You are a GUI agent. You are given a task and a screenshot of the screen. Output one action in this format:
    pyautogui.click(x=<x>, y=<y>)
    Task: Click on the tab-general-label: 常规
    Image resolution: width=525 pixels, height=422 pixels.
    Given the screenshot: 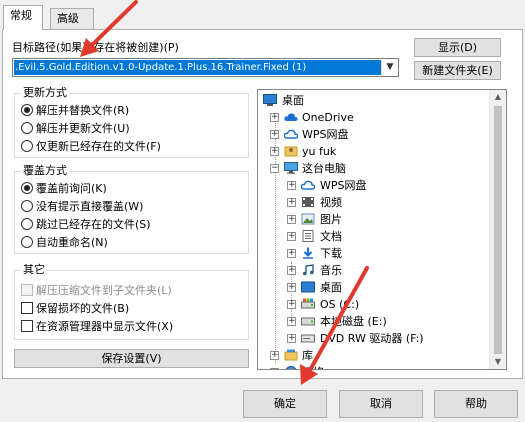 What is the action you would take?
    pyautogui.click(x=21, y=15)
    